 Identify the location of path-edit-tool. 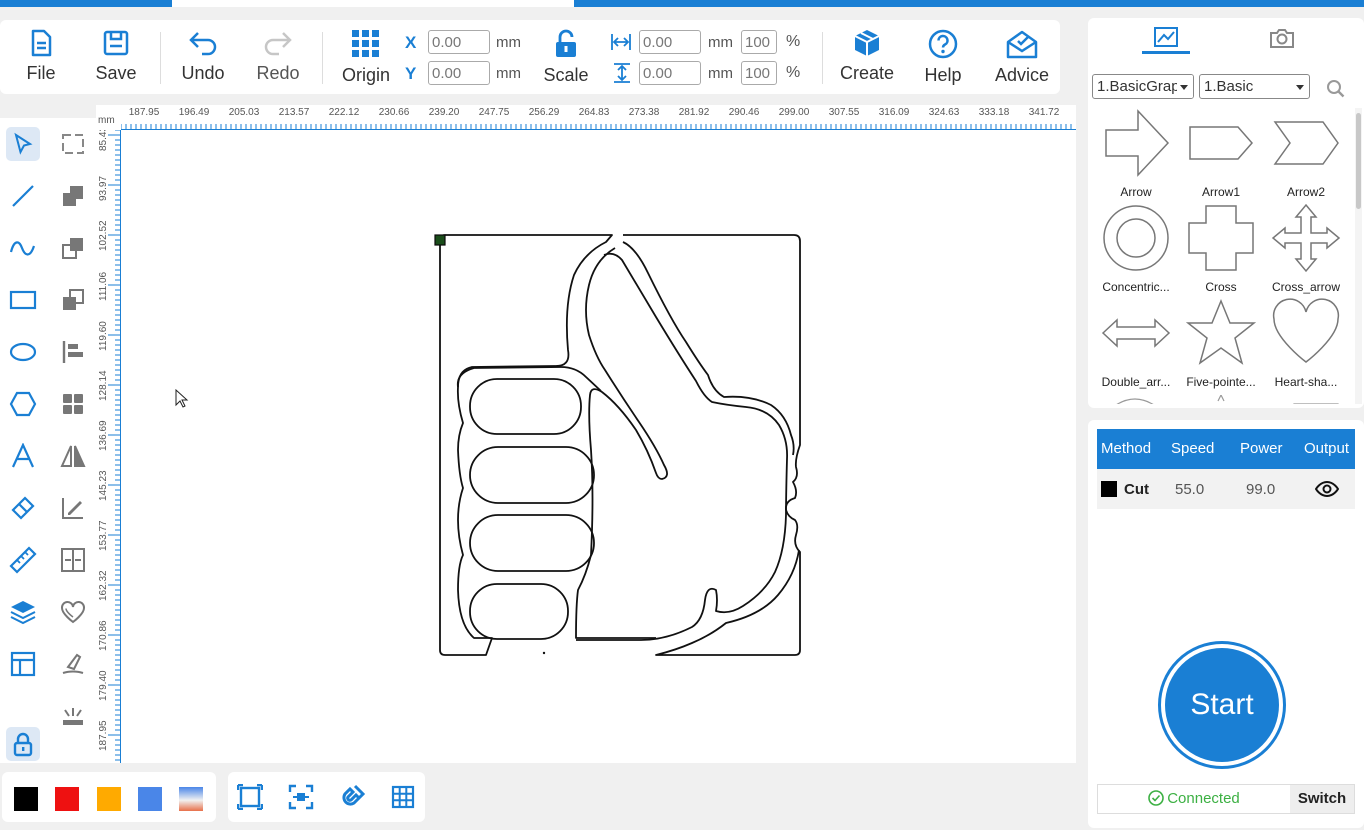
(73, 508).